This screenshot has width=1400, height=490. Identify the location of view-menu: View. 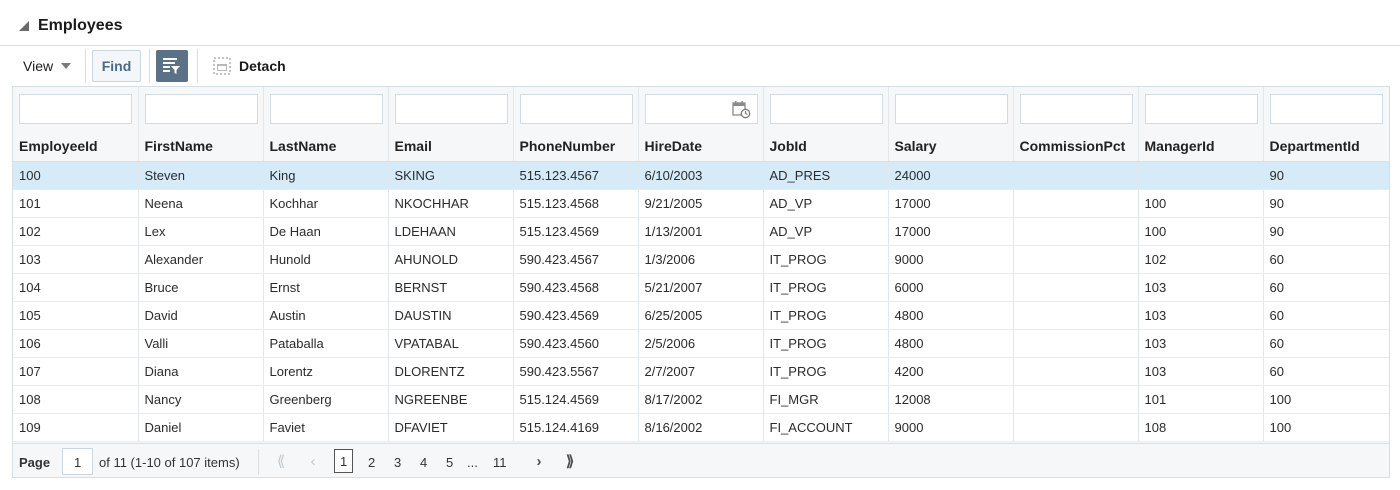
(47, 66).